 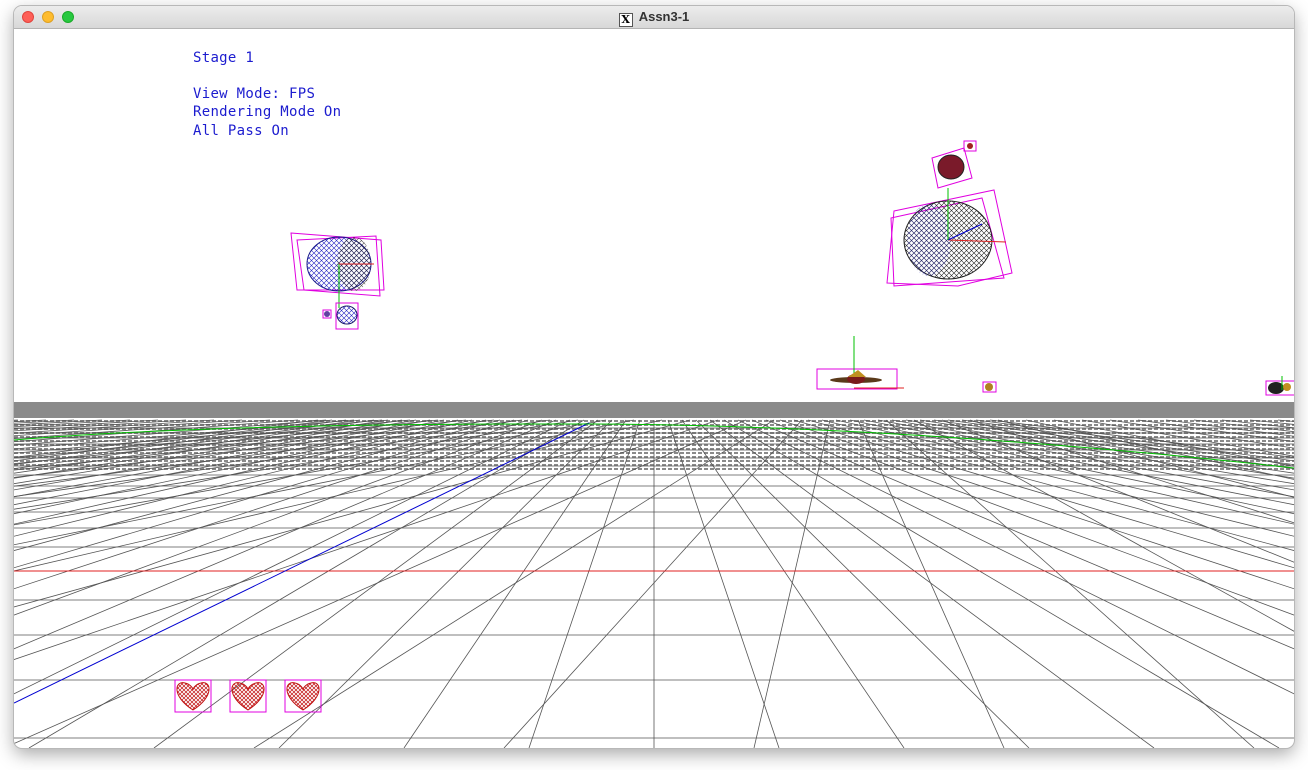 I want to click on horizon-band, so click(x=654, y=410).